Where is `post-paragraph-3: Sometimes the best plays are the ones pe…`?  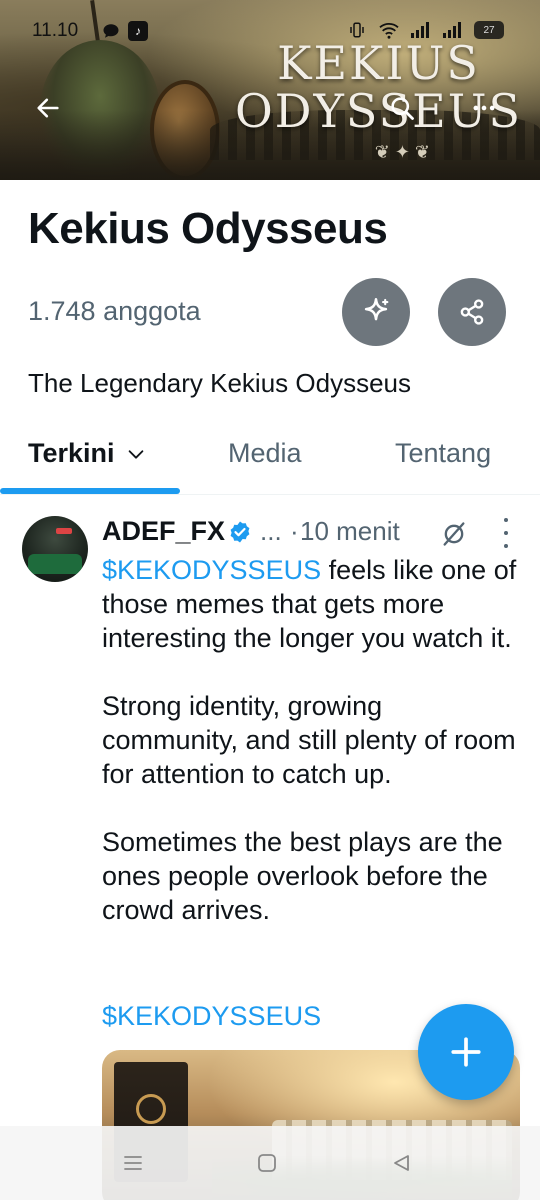
post-paragraph-3: Sometimes the best plays are the ones pe… is located at coordinates (302, 876).